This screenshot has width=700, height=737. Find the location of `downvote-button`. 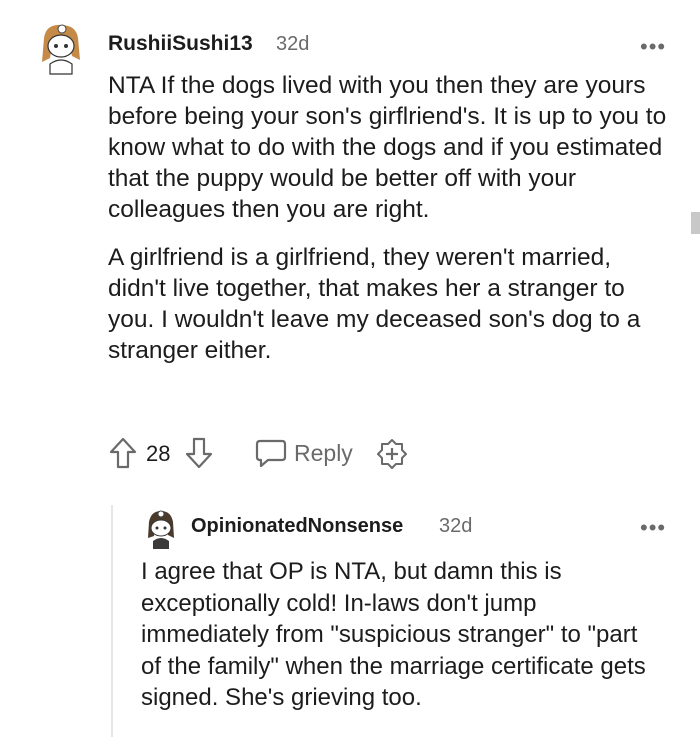

downvote-button is located at coordinates (199, 453).